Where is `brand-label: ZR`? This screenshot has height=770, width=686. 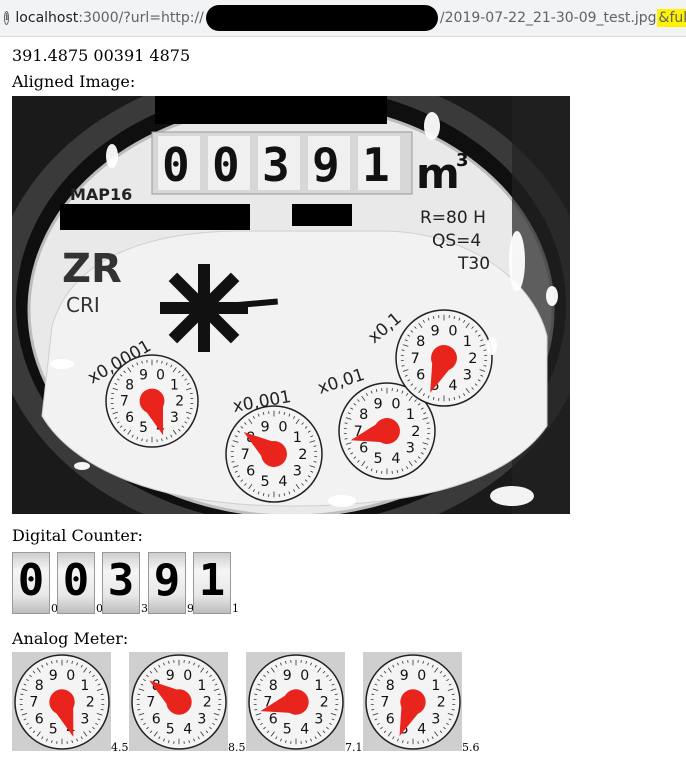
brand-label: ZR is located at coordinates (92, 269).